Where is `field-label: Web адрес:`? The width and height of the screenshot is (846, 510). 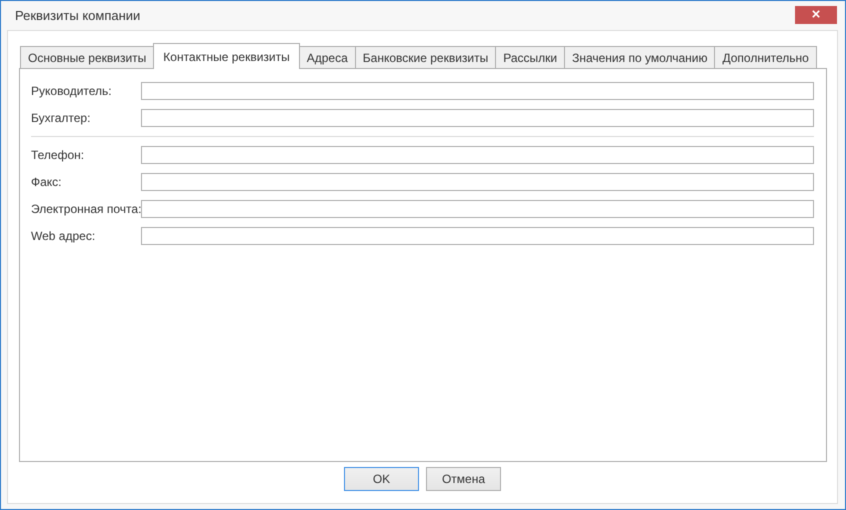
field-label: Web адрес: is located at coordinates (63, 235).